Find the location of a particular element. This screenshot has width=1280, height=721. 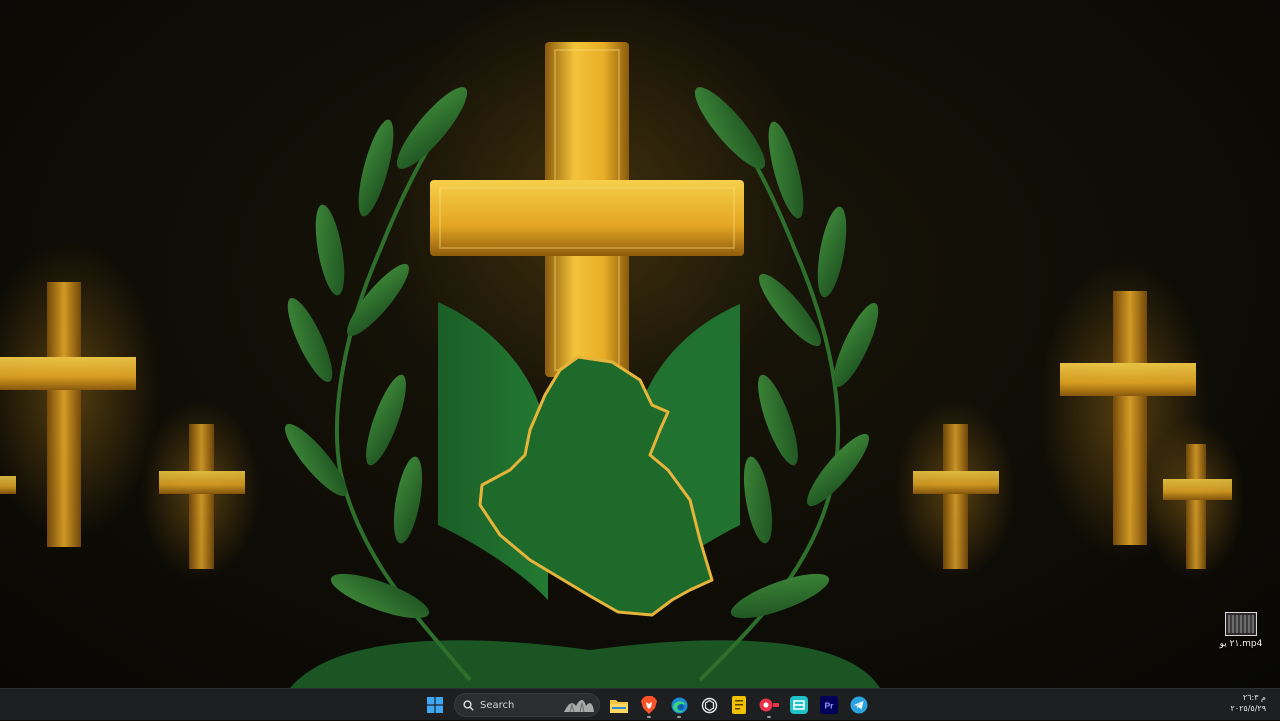

taskbar-brave is located at coordinates (649, 705).